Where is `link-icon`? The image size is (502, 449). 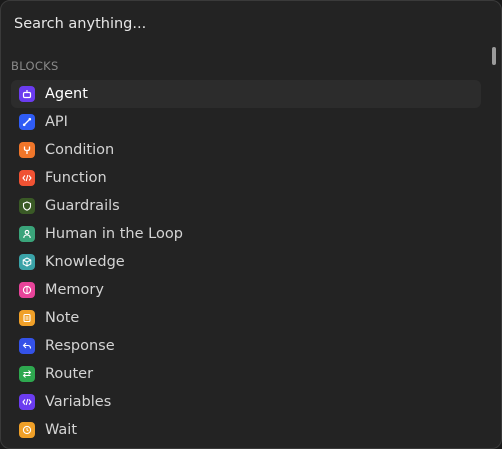
link-icon is located at coordinates (27, 122).